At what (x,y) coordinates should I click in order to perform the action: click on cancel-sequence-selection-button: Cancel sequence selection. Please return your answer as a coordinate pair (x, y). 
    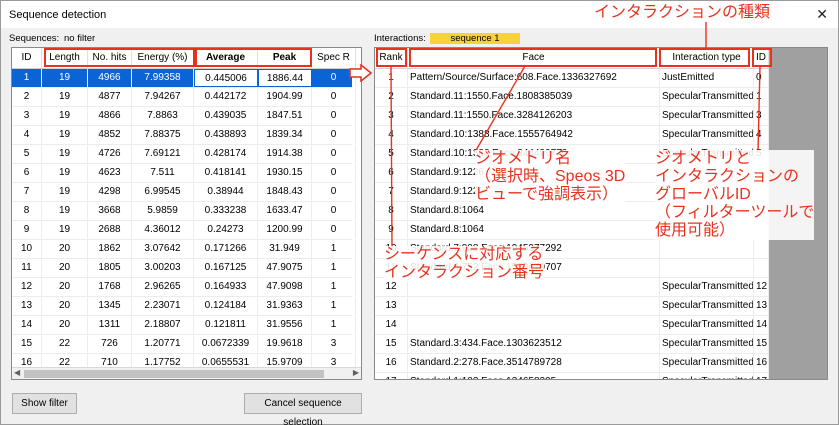
    Looking at the image, I should click on (303, 409).